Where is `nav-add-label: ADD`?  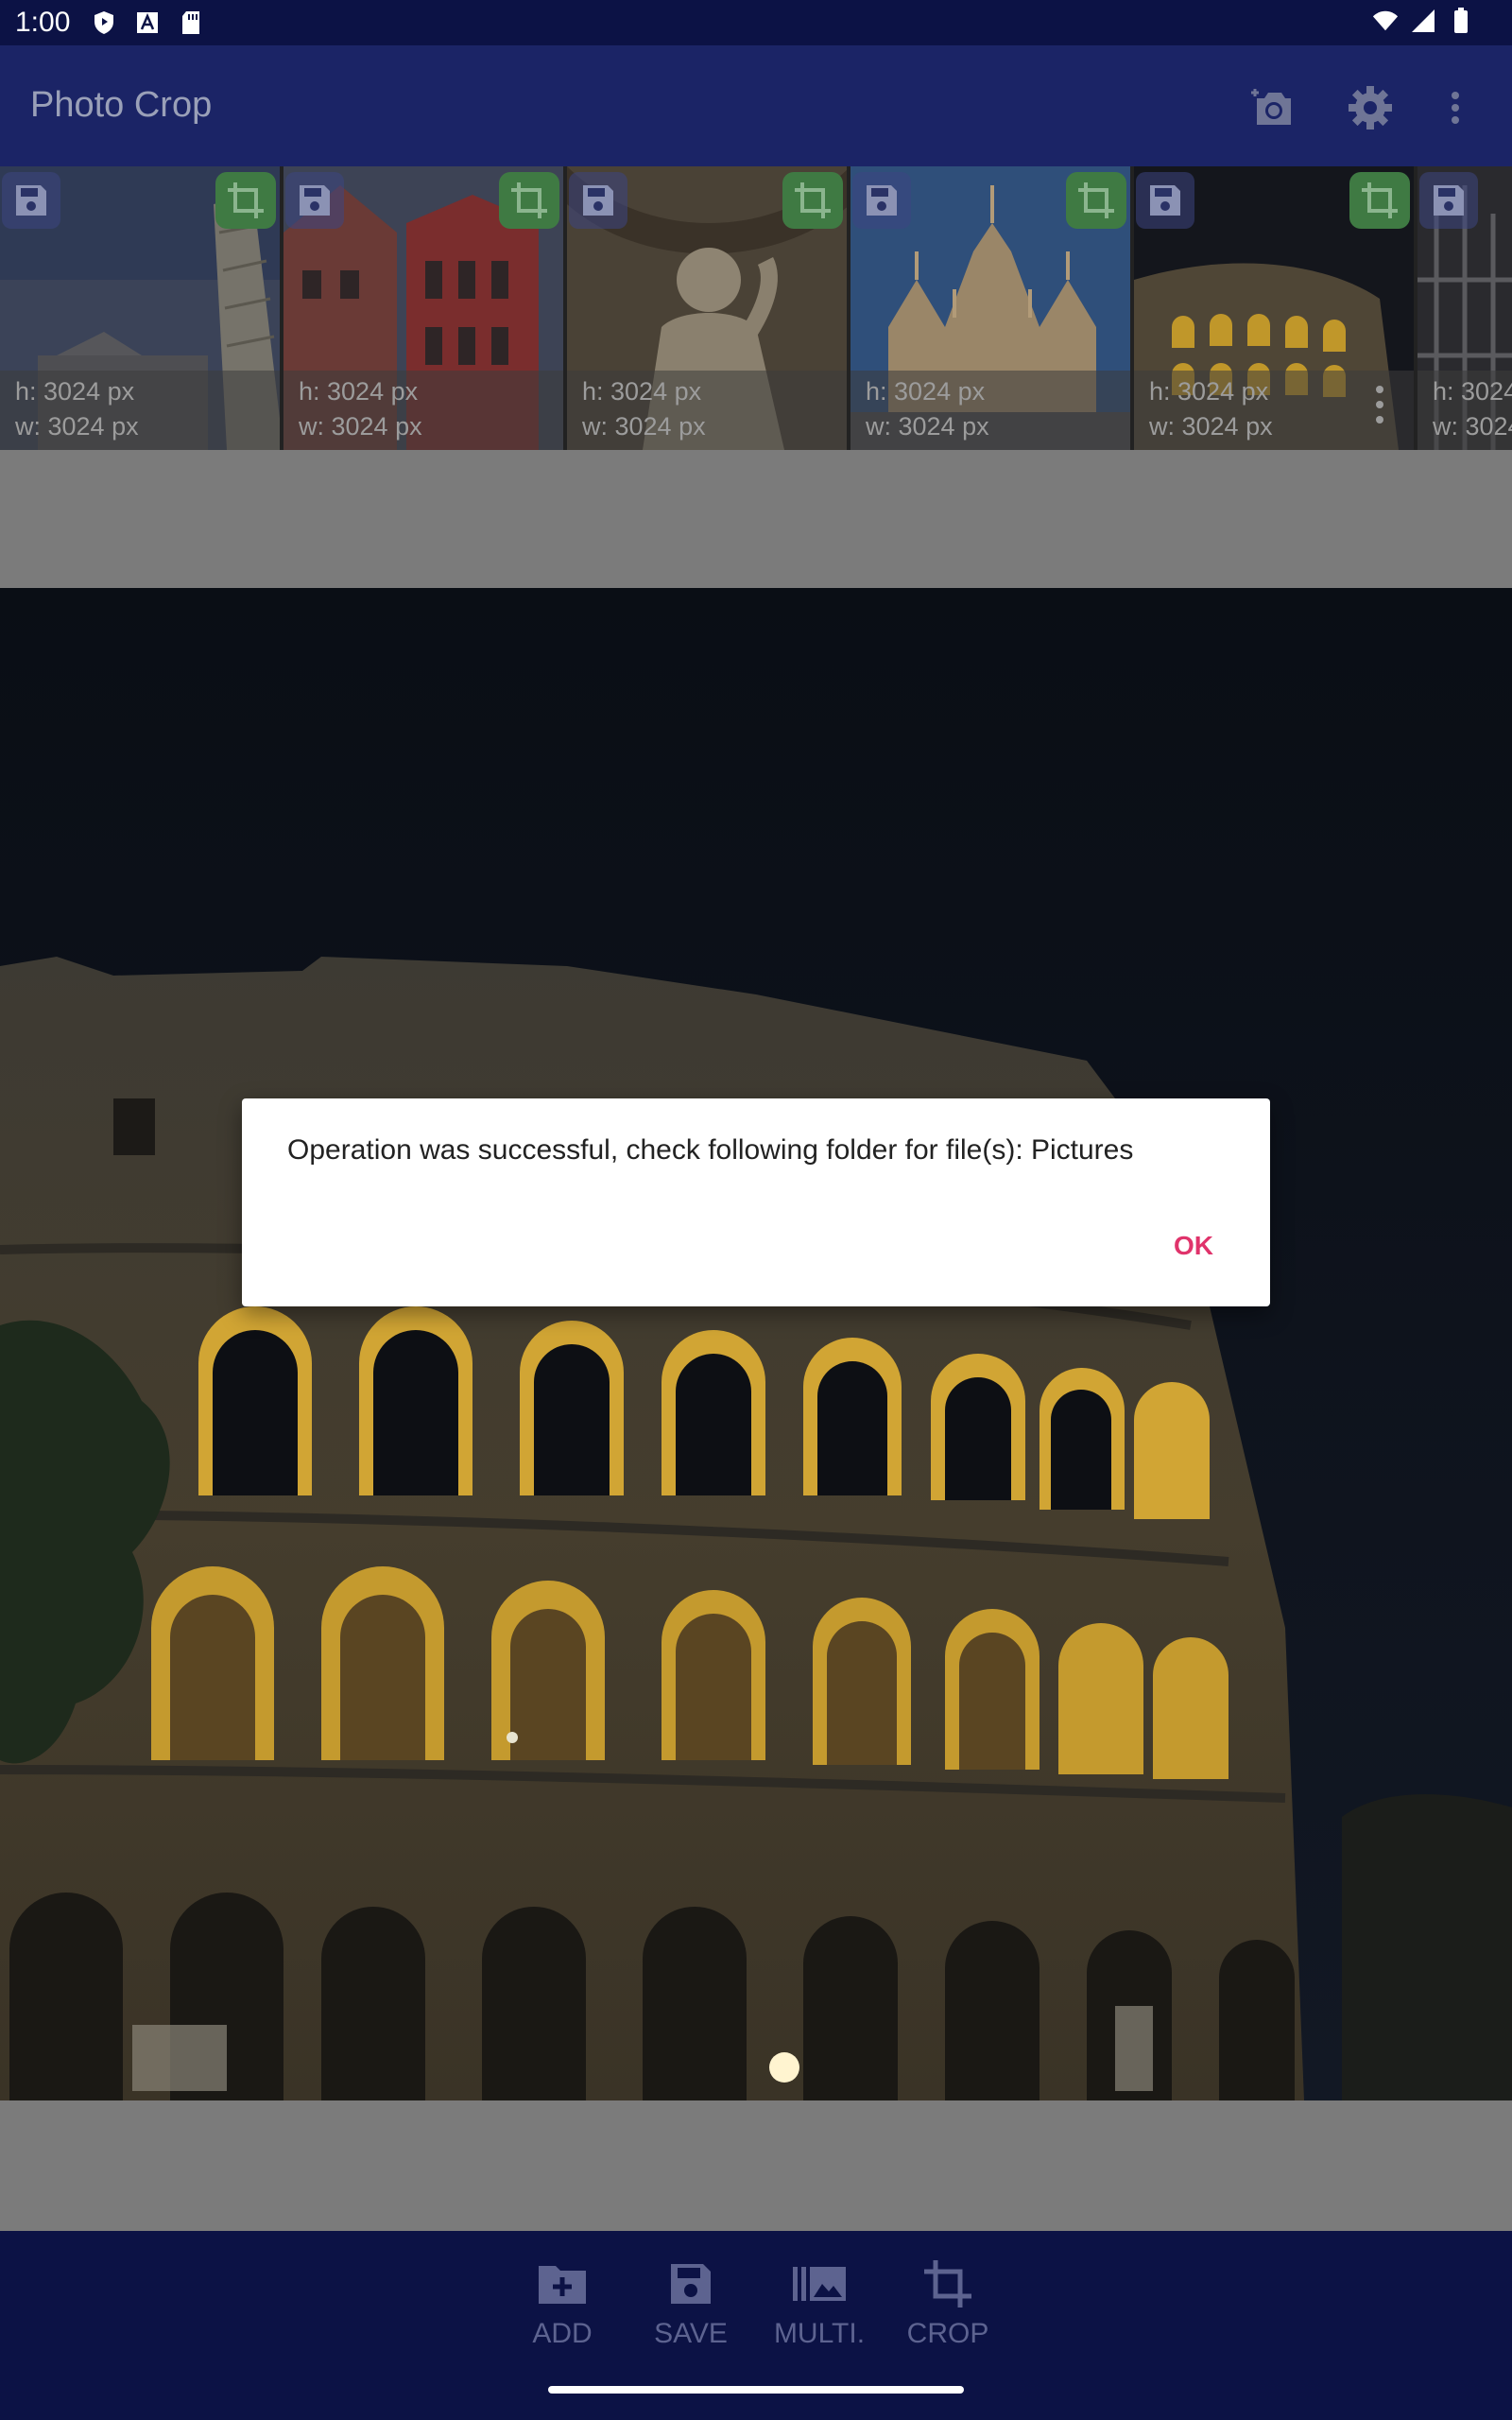 nav-add-label: ADD is located at coordinates (562, 2333).